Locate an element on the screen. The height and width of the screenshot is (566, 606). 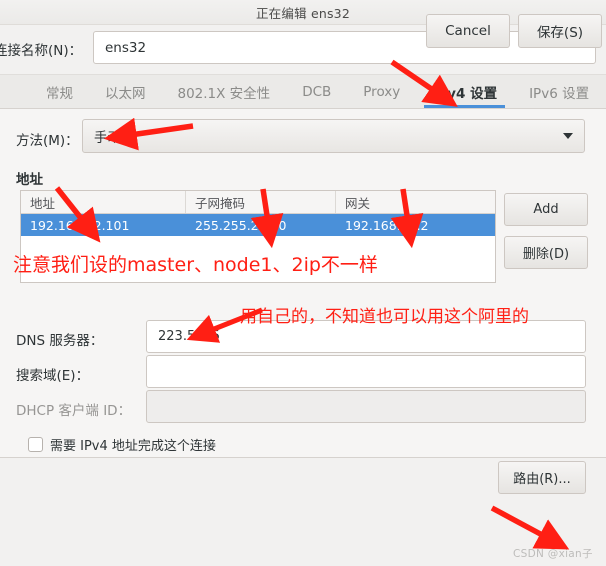
tab-dcb: DCB is located at coordinates (316, 91).